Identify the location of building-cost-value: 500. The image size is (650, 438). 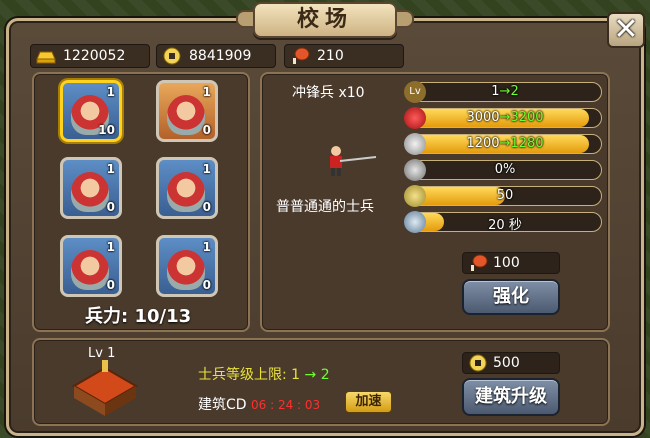
(506, 363).